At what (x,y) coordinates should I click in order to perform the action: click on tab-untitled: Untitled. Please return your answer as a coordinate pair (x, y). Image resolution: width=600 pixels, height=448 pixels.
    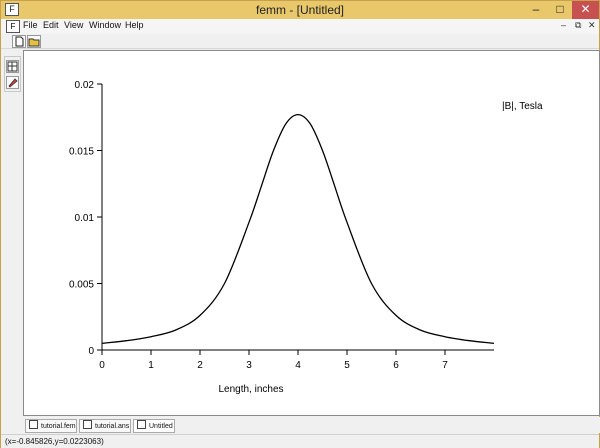
    Looking at the image, I should click on (154, 426).